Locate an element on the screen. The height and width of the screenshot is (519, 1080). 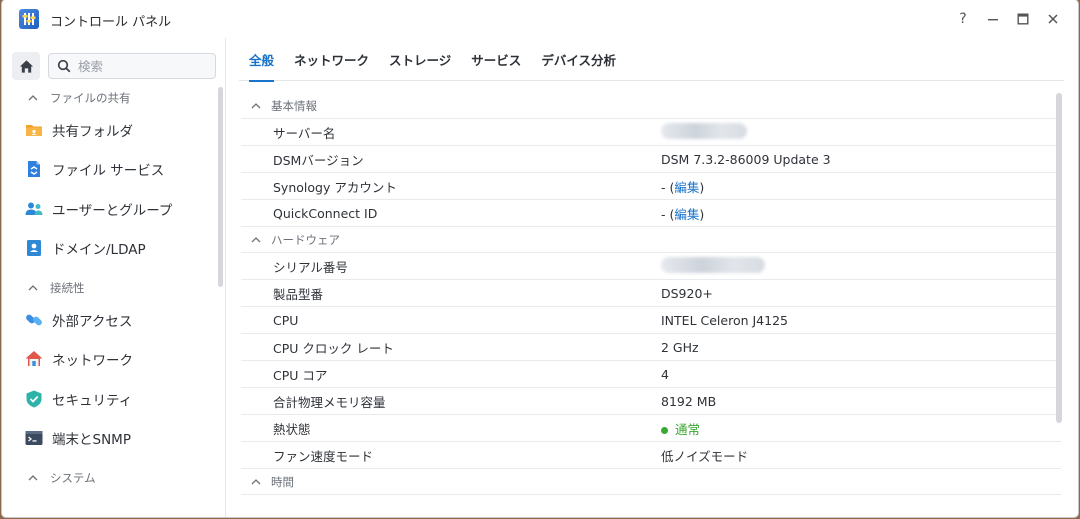
shared-folder-icon is located at coordinates (34, 130).